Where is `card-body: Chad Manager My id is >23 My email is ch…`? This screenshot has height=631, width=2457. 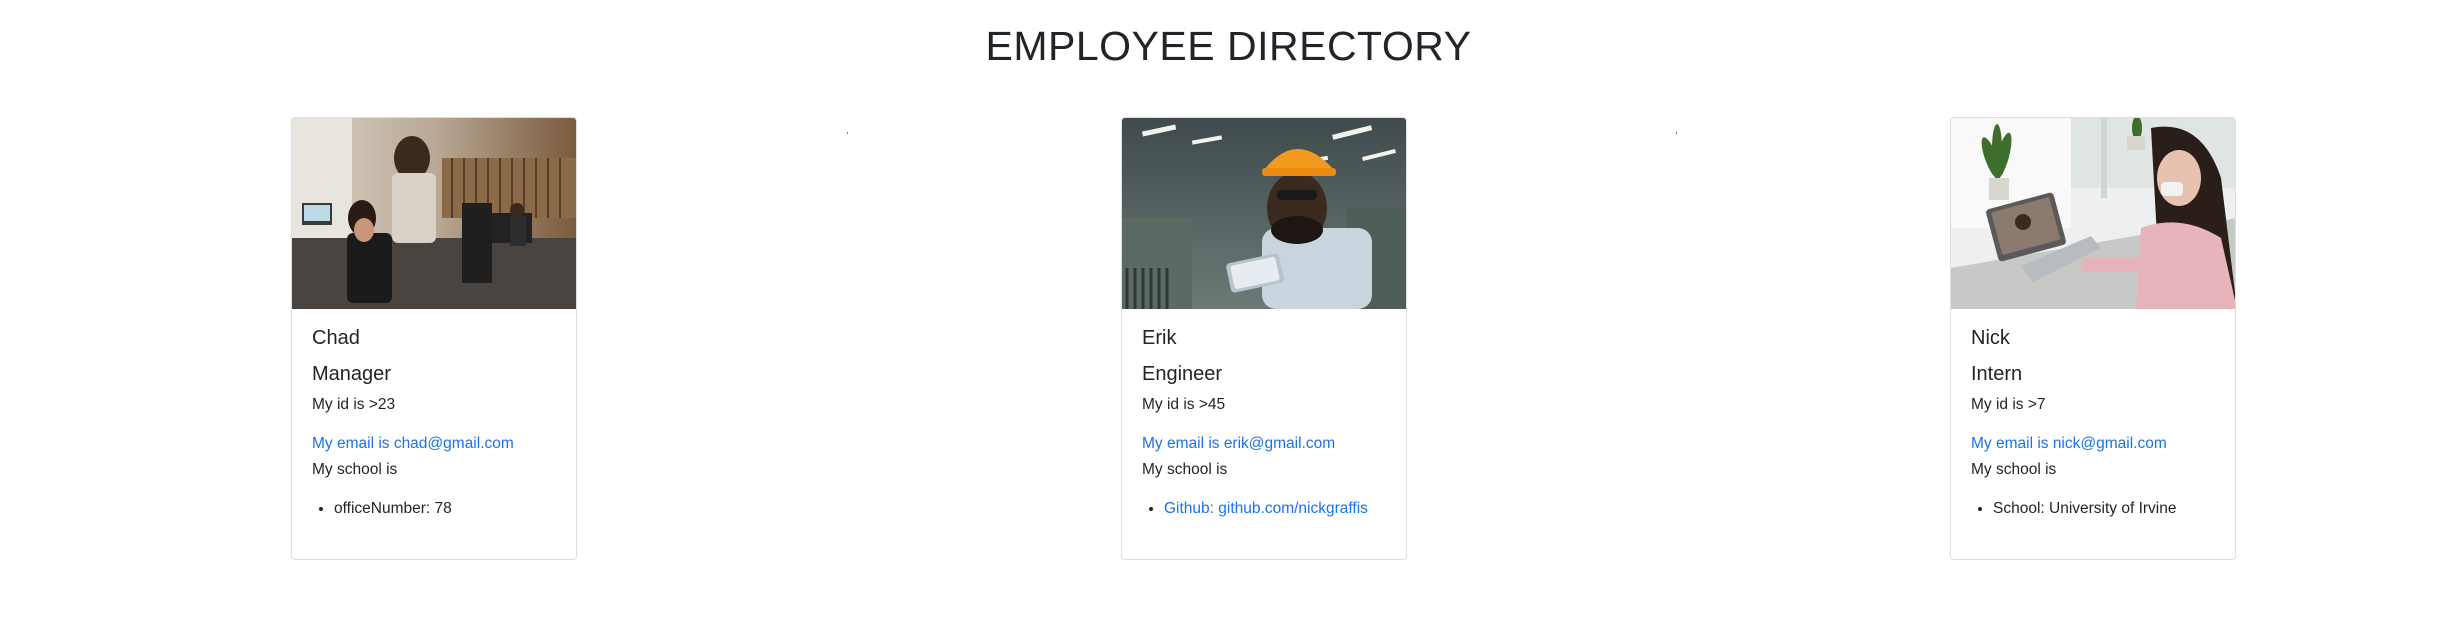 card-body: Chad Manager My id is >23 My email is ch… is located at coordinates (434, 414).